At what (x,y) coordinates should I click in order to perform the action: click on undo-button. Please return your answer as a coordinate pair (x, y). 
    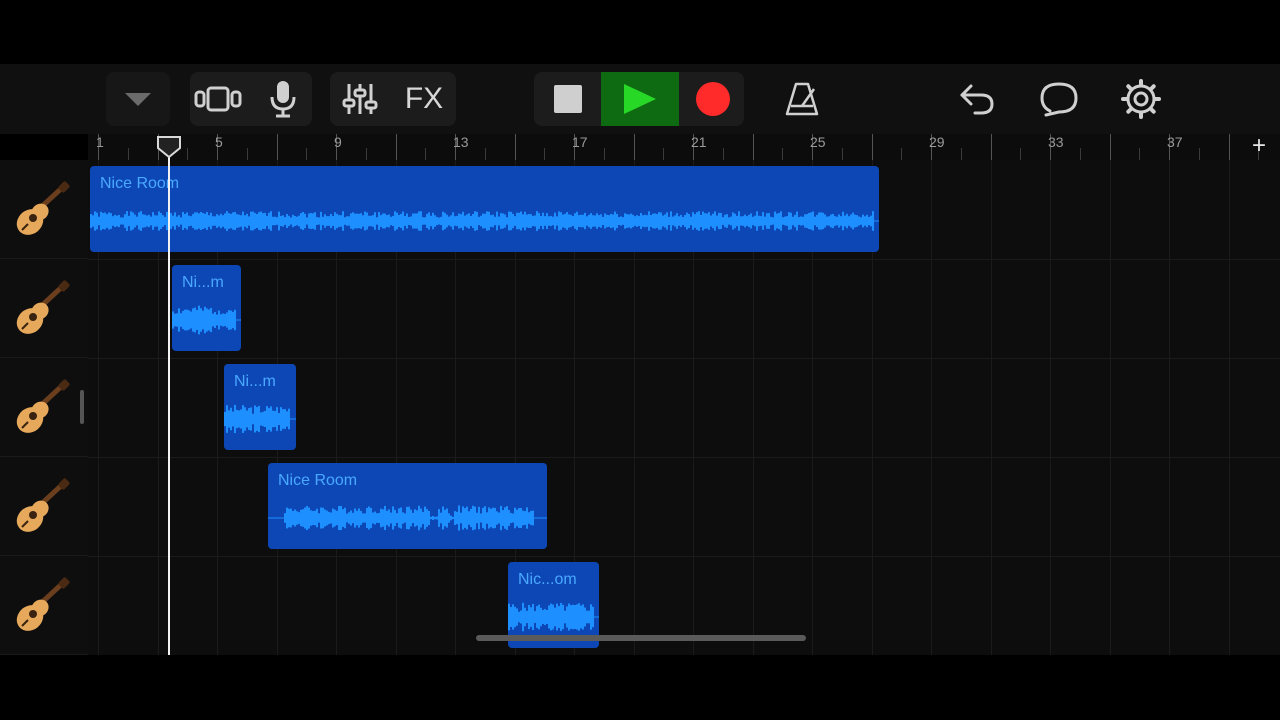
    Looking at the image, I should click on (977, 99).